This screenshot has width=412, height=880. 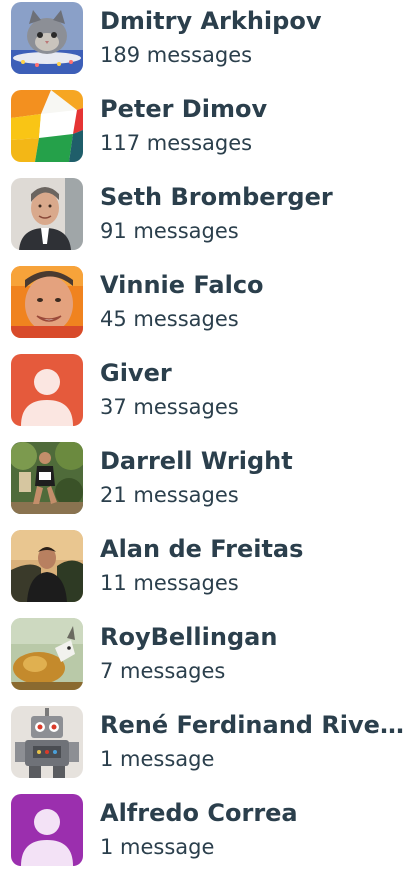 I want to click on participant-name: René Ferdinand Rivera Morell, so click(x=255, y=725).